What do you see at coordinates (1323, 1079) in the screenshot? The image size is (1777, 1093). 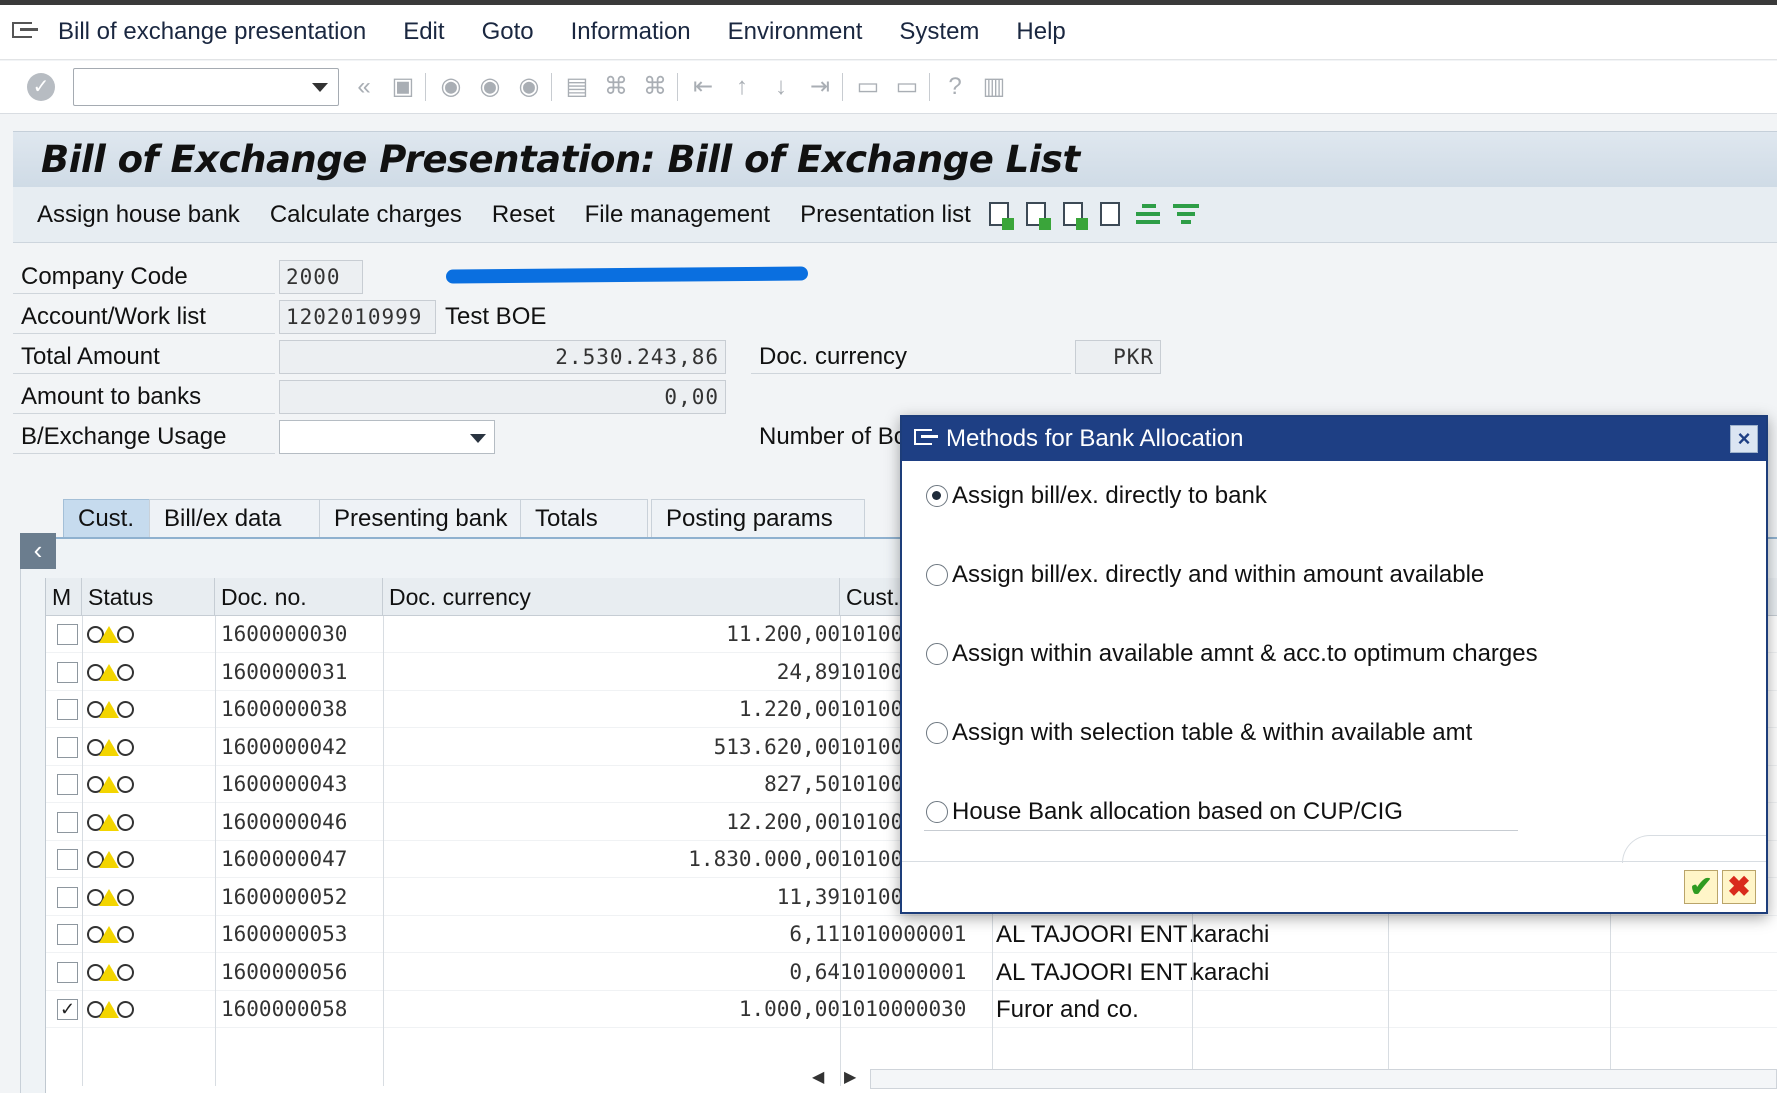 I see `scrollbar-track` at bounding box center [1323, 1079].